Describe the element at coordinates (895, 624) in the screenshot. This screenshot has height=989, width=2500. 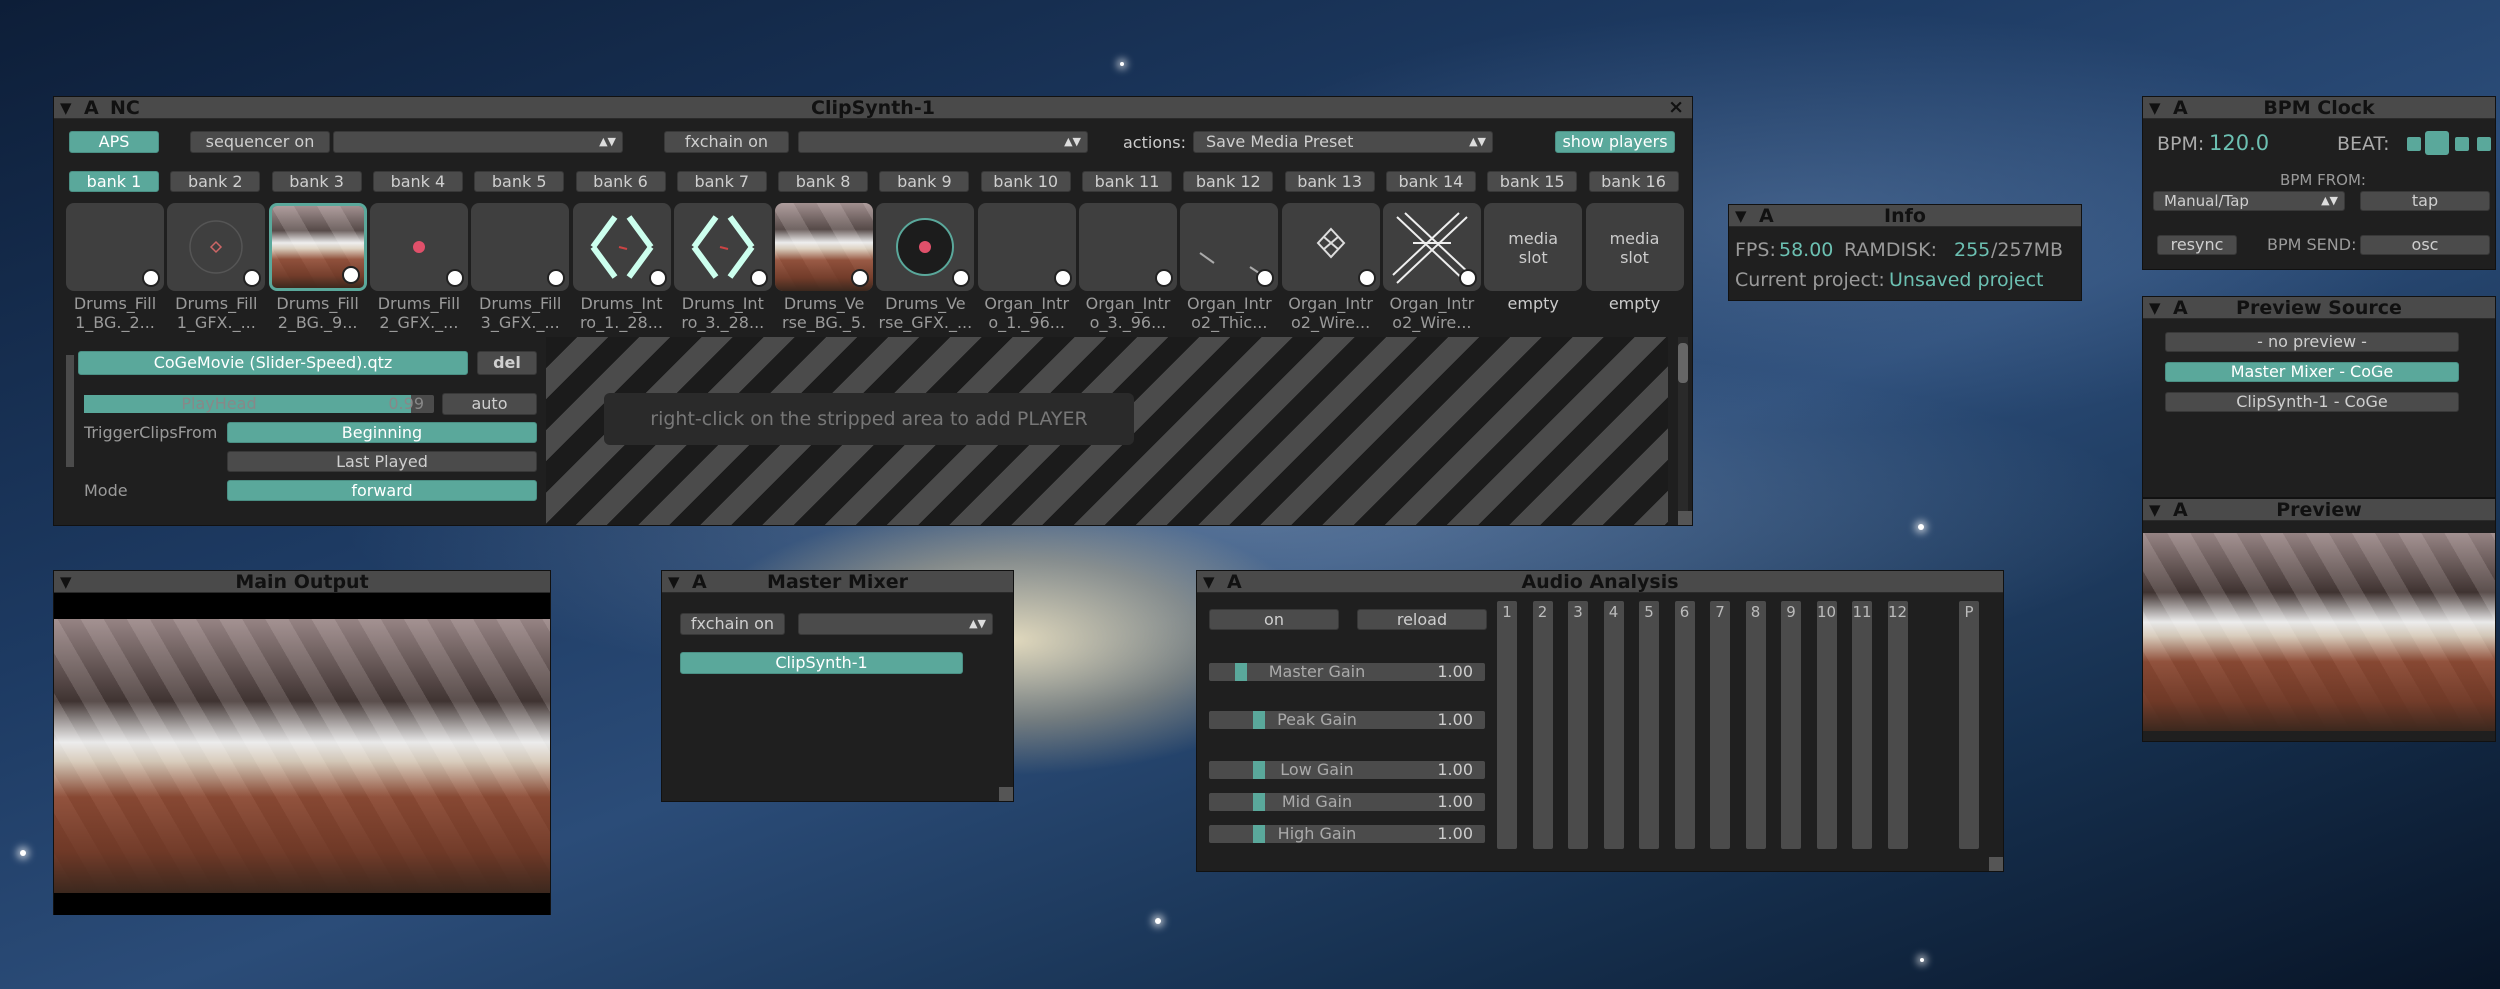
I see `mixer-fxchain-select: ▲▼` at that location.